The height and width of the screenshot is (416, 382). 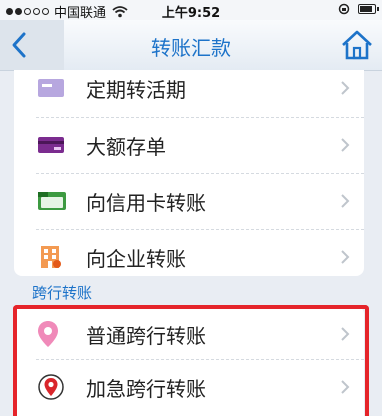 What do you see at coordinates (62, 293) in the screenshot?
I see `section-title-cross-bank: 跨行转账` at bounding box center [62, 293].